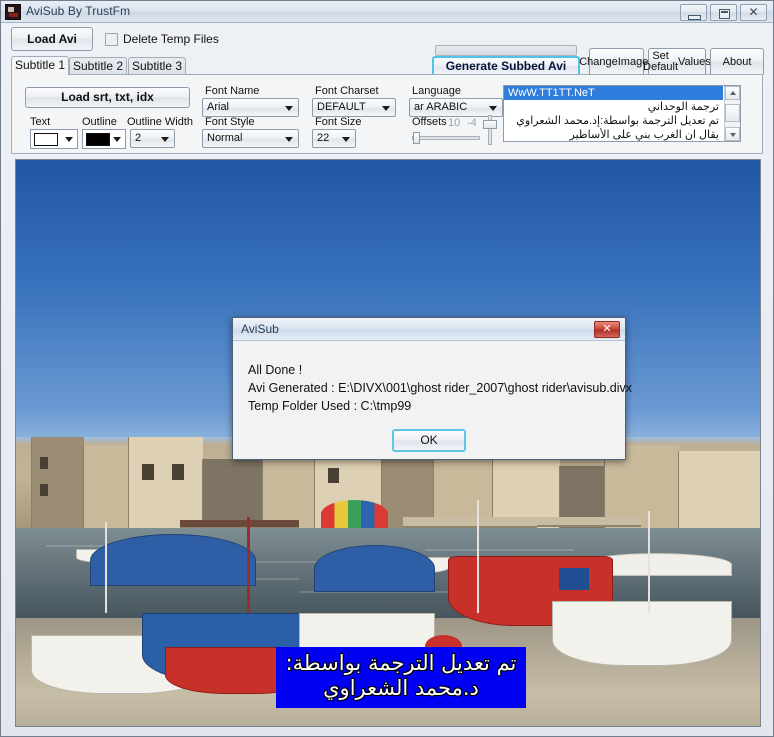 The height and width of the screenshot is (737, 774). I want to click on maximize-button, so click(723, 12).